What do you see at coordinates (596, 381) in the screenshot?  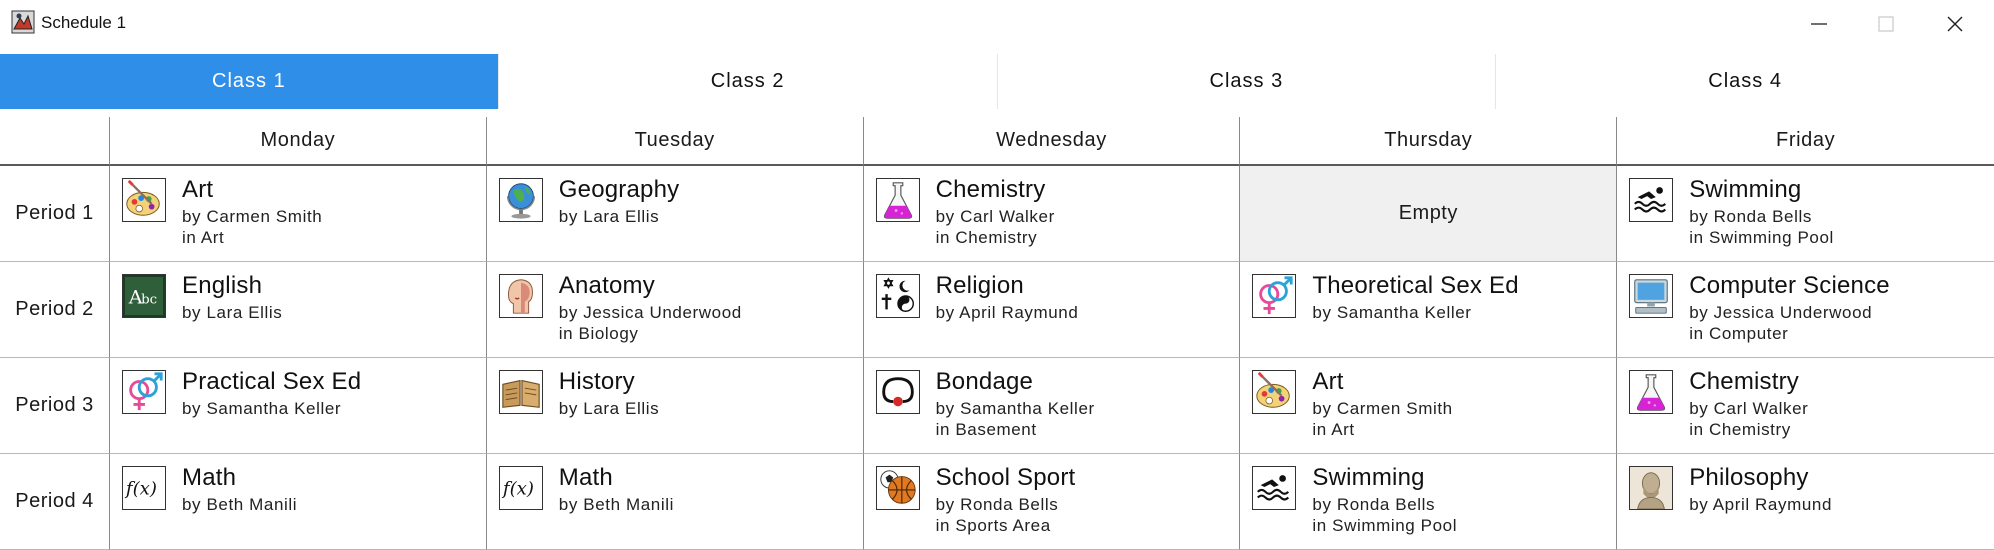 I see `lesson-subject: History` at bounding box center [596, 381].